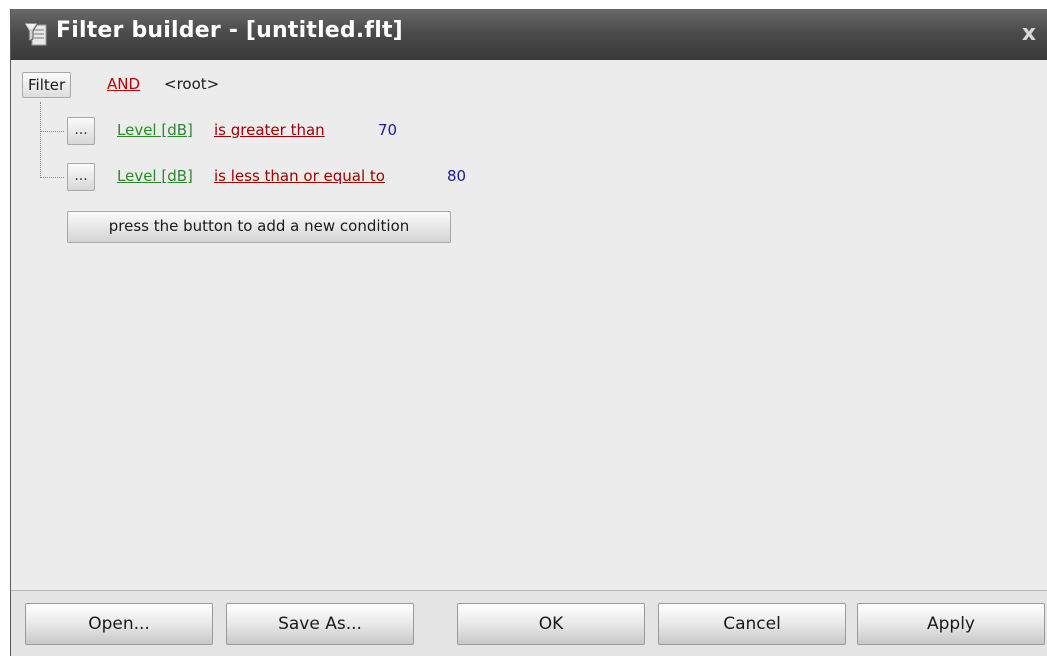 Image resolution: width=1047 pixels, height=656 pixels. Describe the element at coordinates (299, 176) in the screenshot. I see `condition-operator-link: is less than or equal to` at that location.